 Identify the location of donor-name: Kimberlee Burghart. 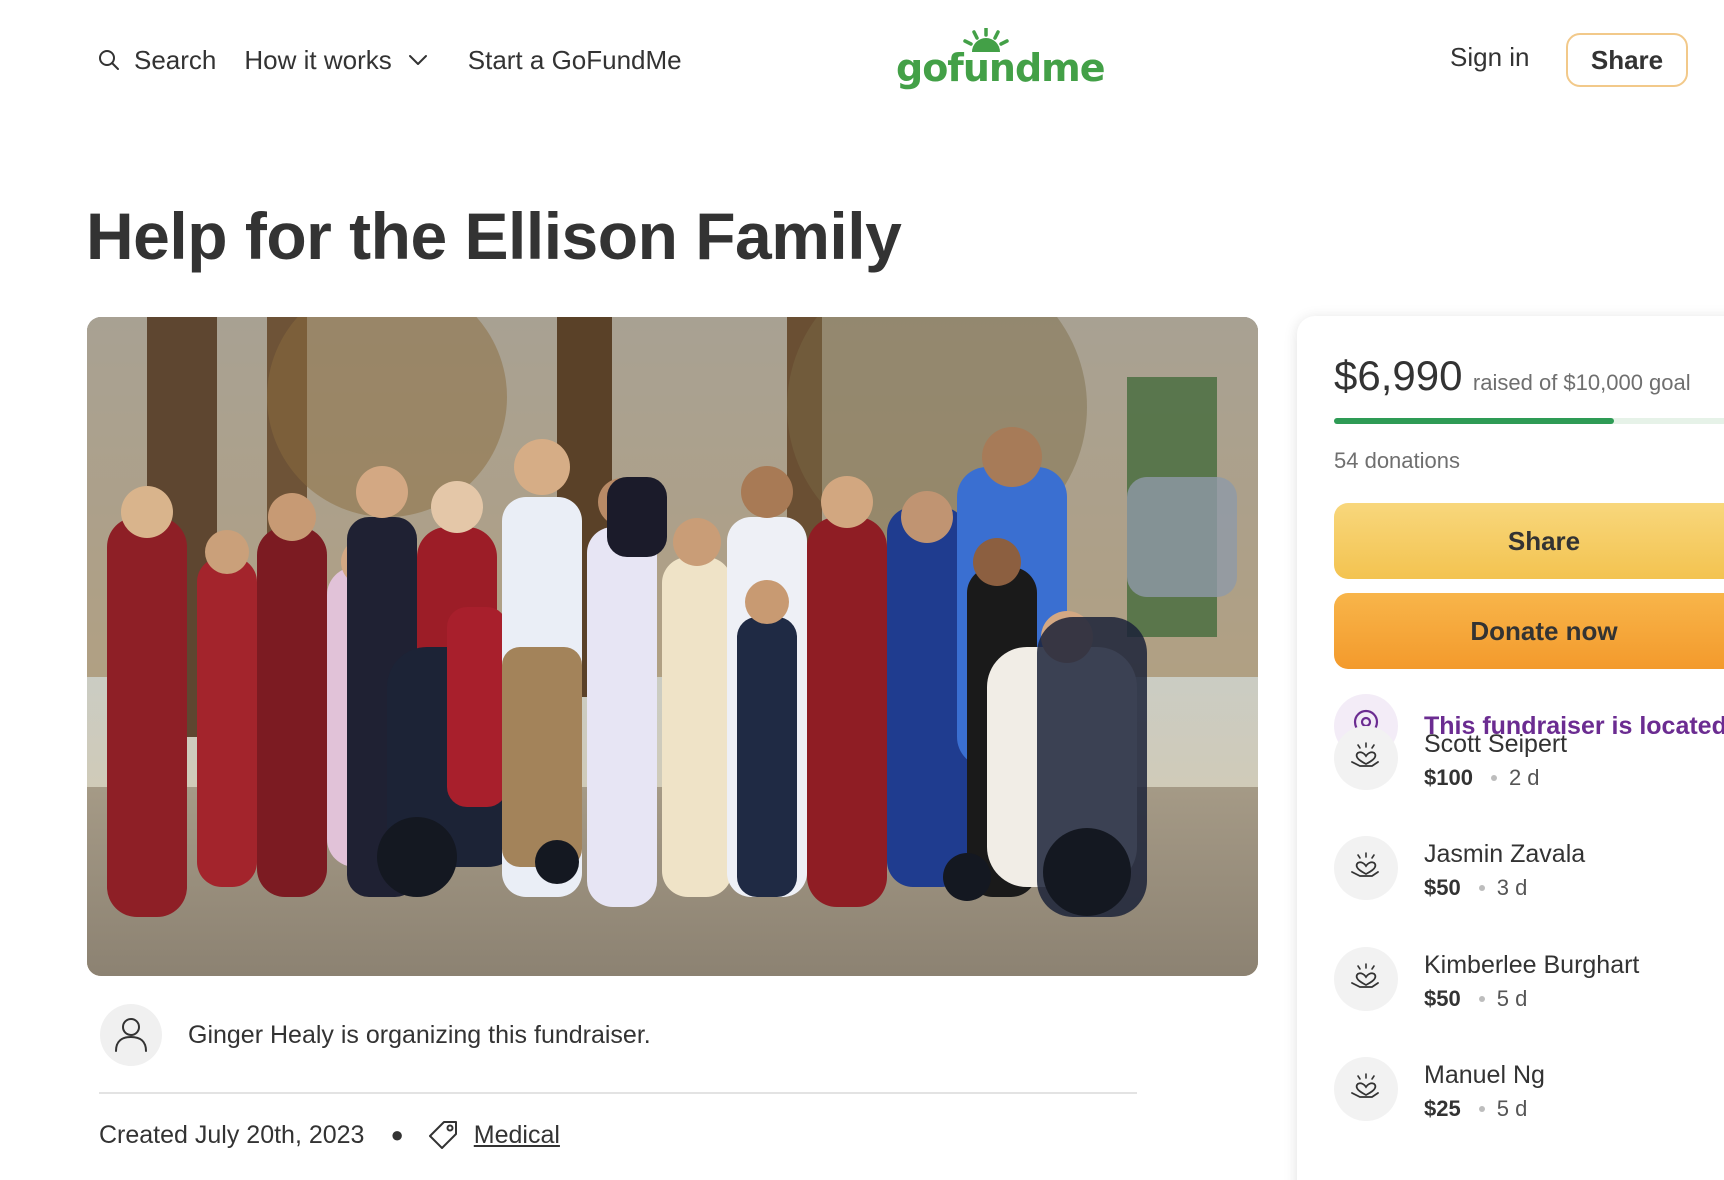
(1532, 965).